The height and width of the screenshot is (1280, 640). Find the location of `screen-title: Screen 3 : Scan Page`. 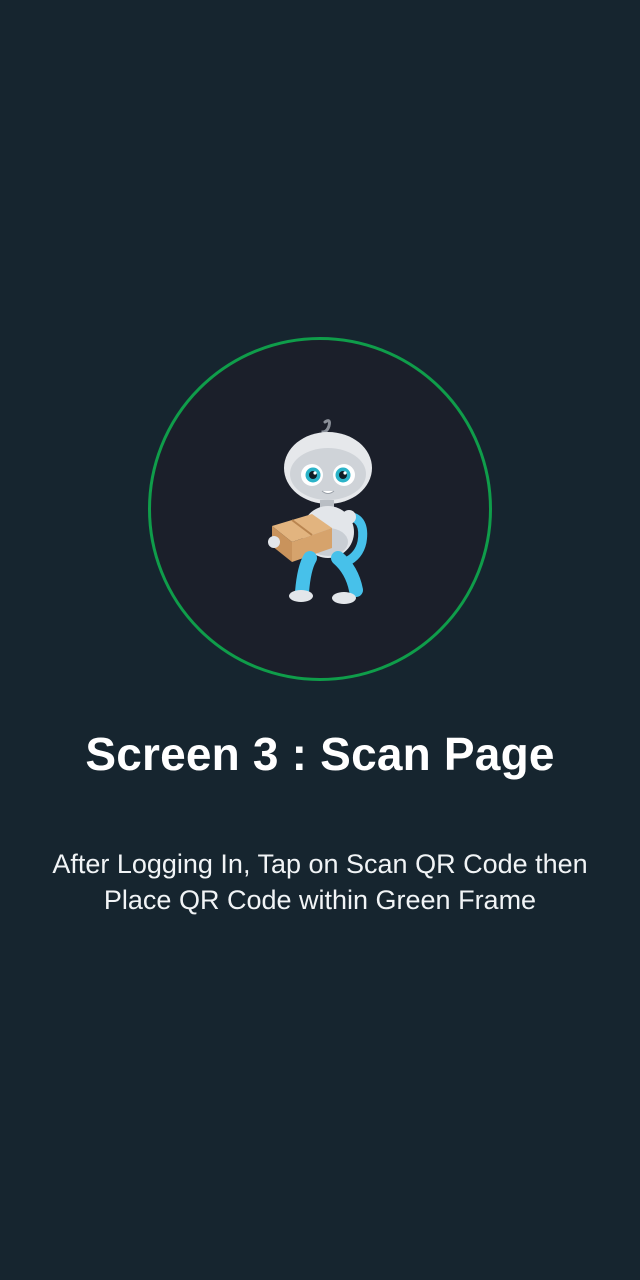

screen-title: Screen 3 : Scan Page is located at coordinates (320, 754).